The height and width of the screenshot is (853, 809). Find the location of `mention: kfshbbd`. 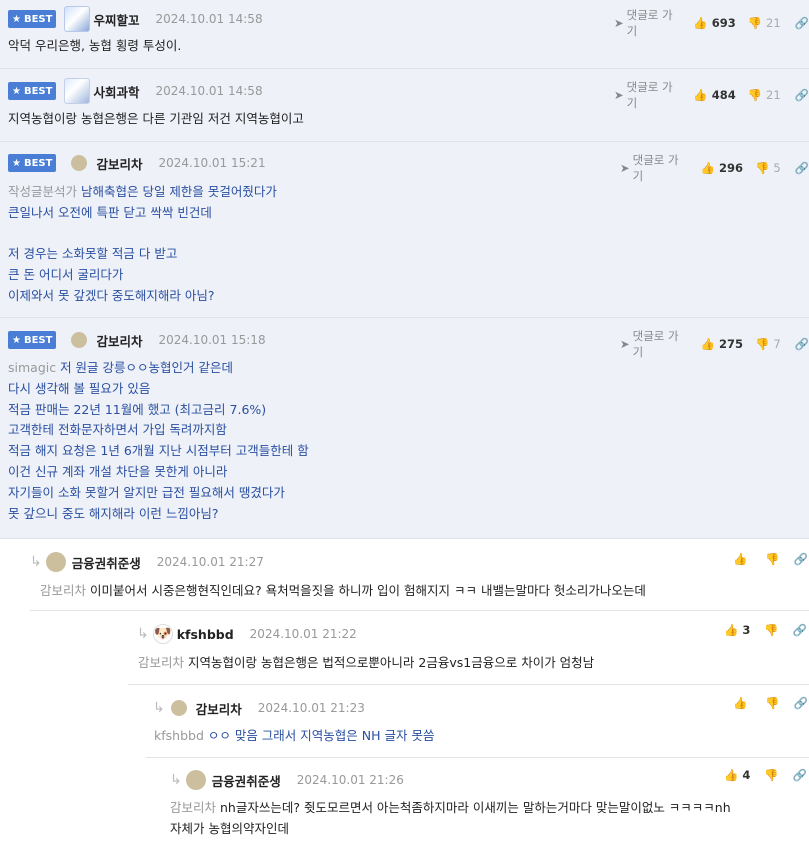

mention: kfshbbd is located at coordinates (179, 735).